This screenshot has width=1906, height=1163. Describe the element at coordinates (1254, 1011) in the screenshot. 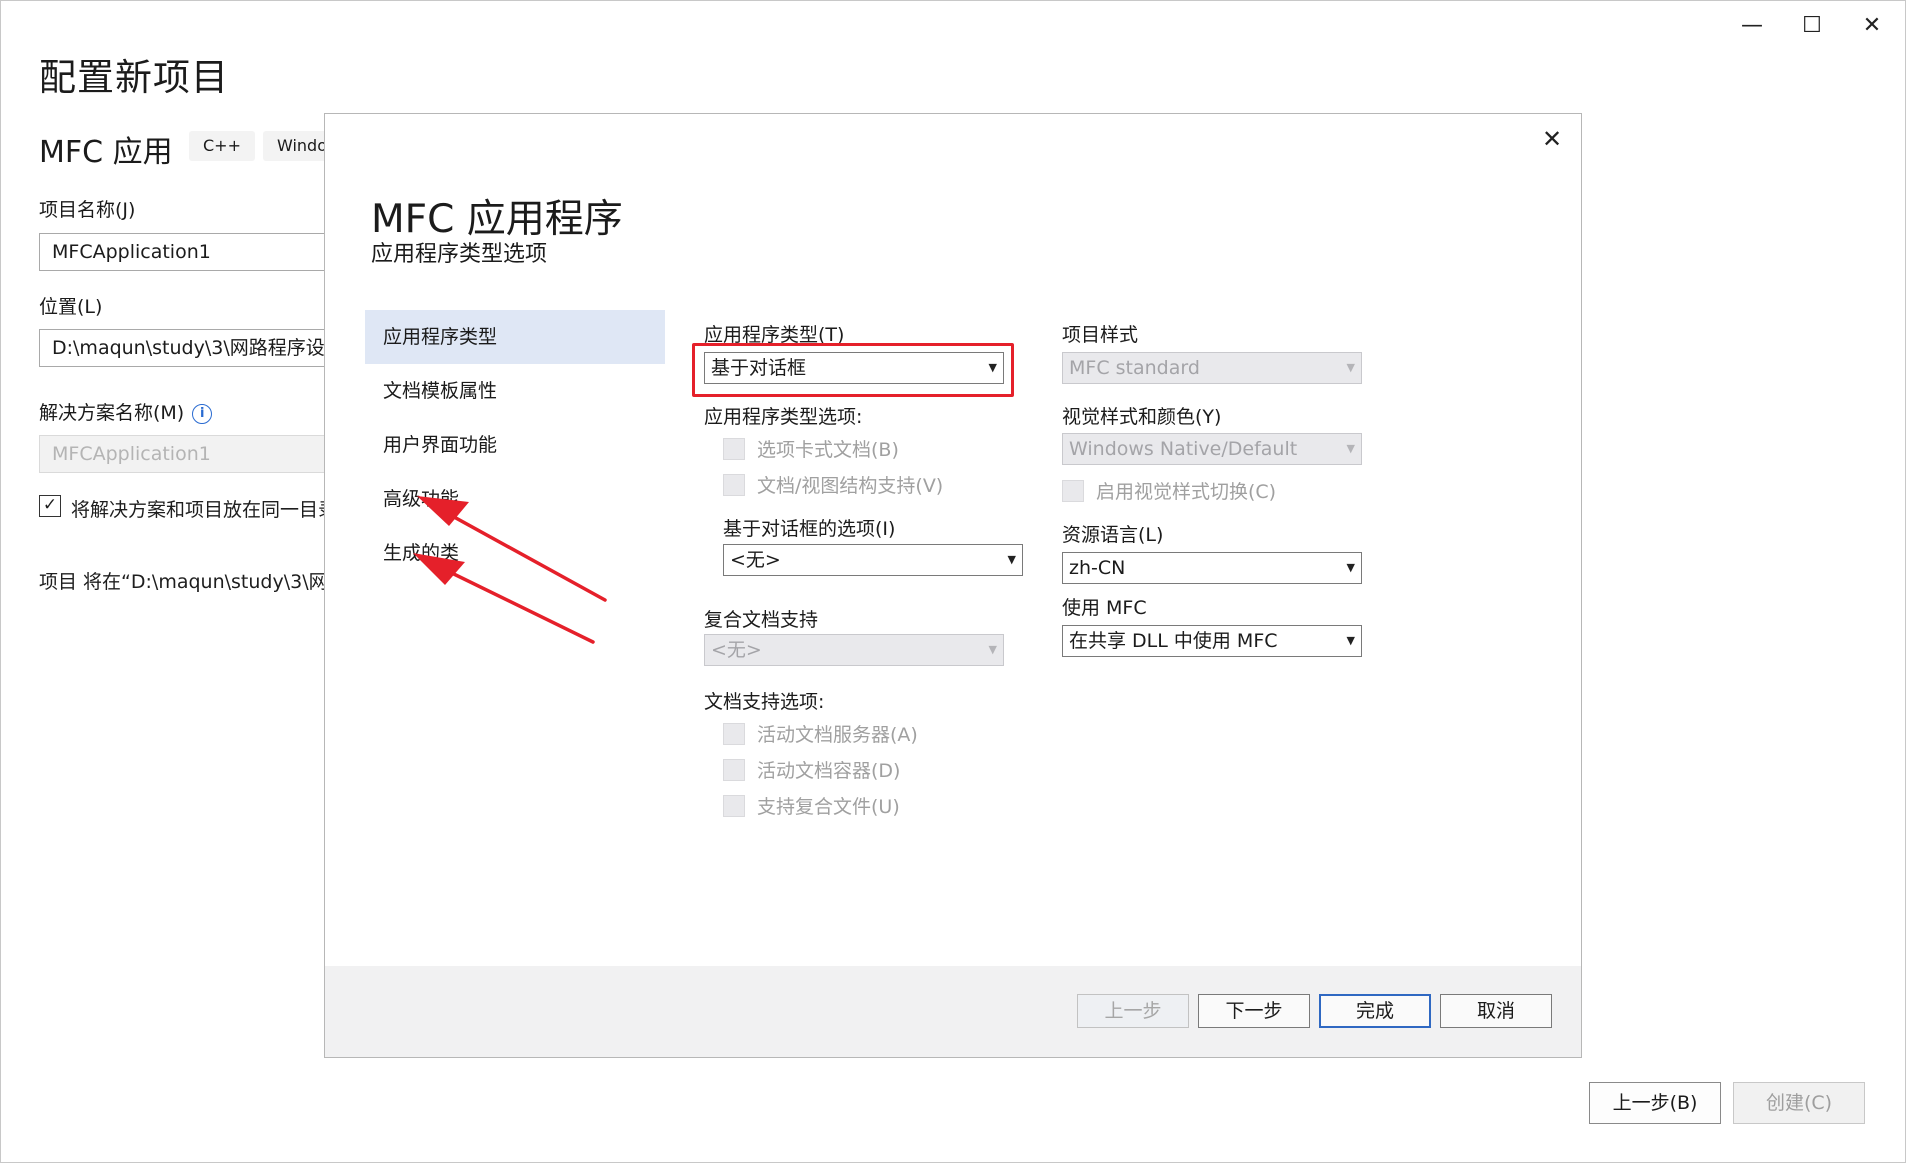

I see `next-step-button: 下一步` at that location.